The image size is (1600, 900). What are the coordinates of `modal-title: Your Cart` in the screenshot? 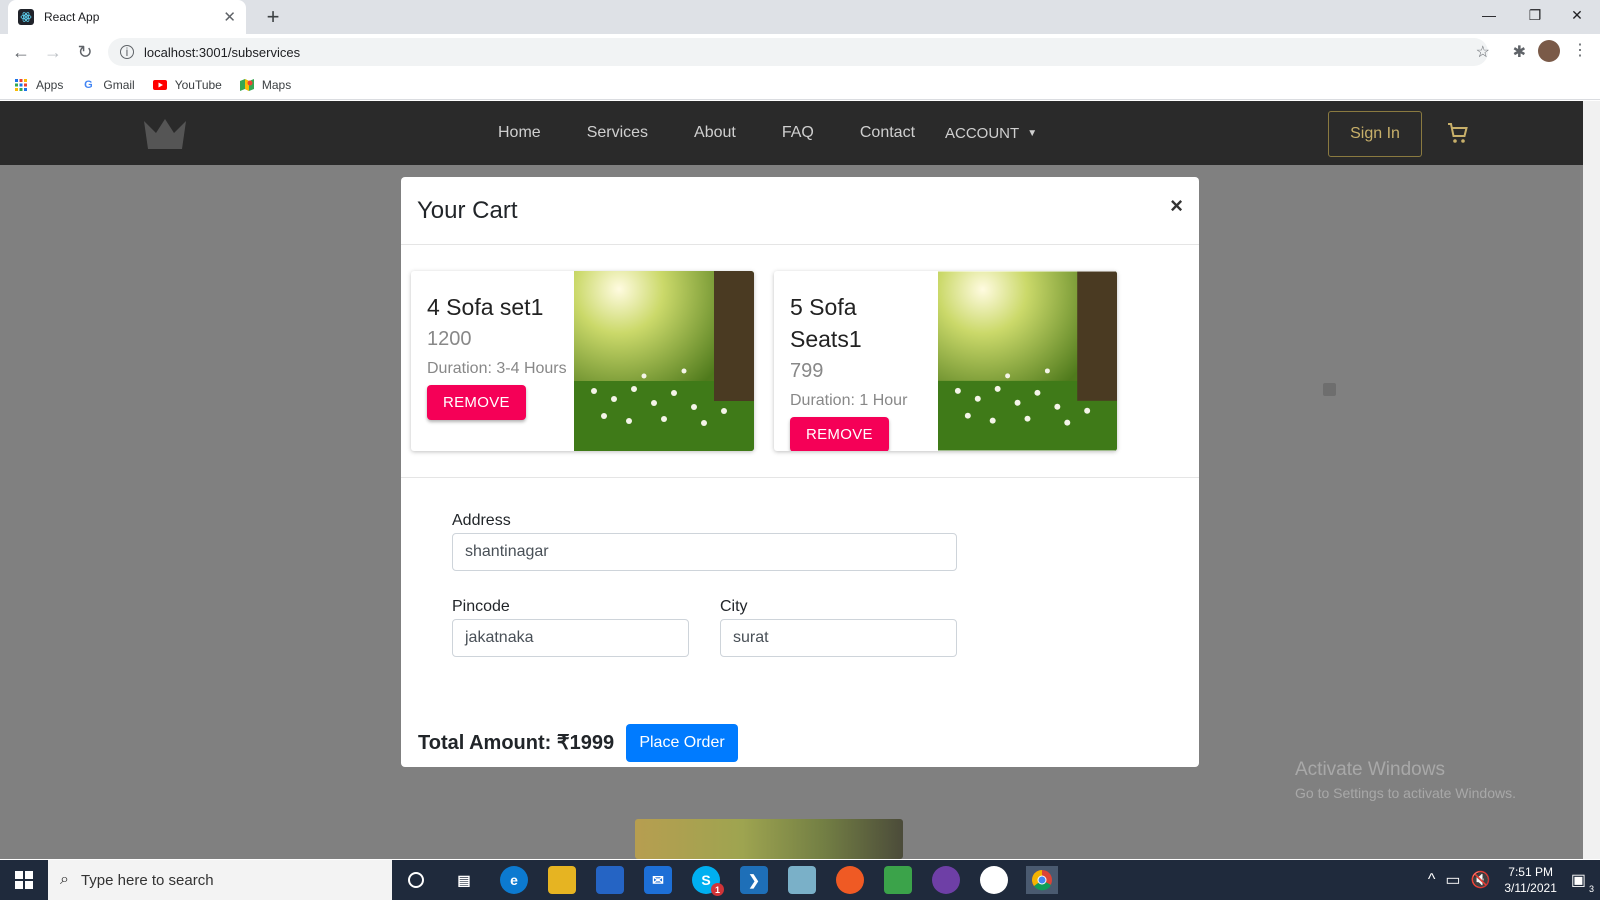 It's located at (467, 210).